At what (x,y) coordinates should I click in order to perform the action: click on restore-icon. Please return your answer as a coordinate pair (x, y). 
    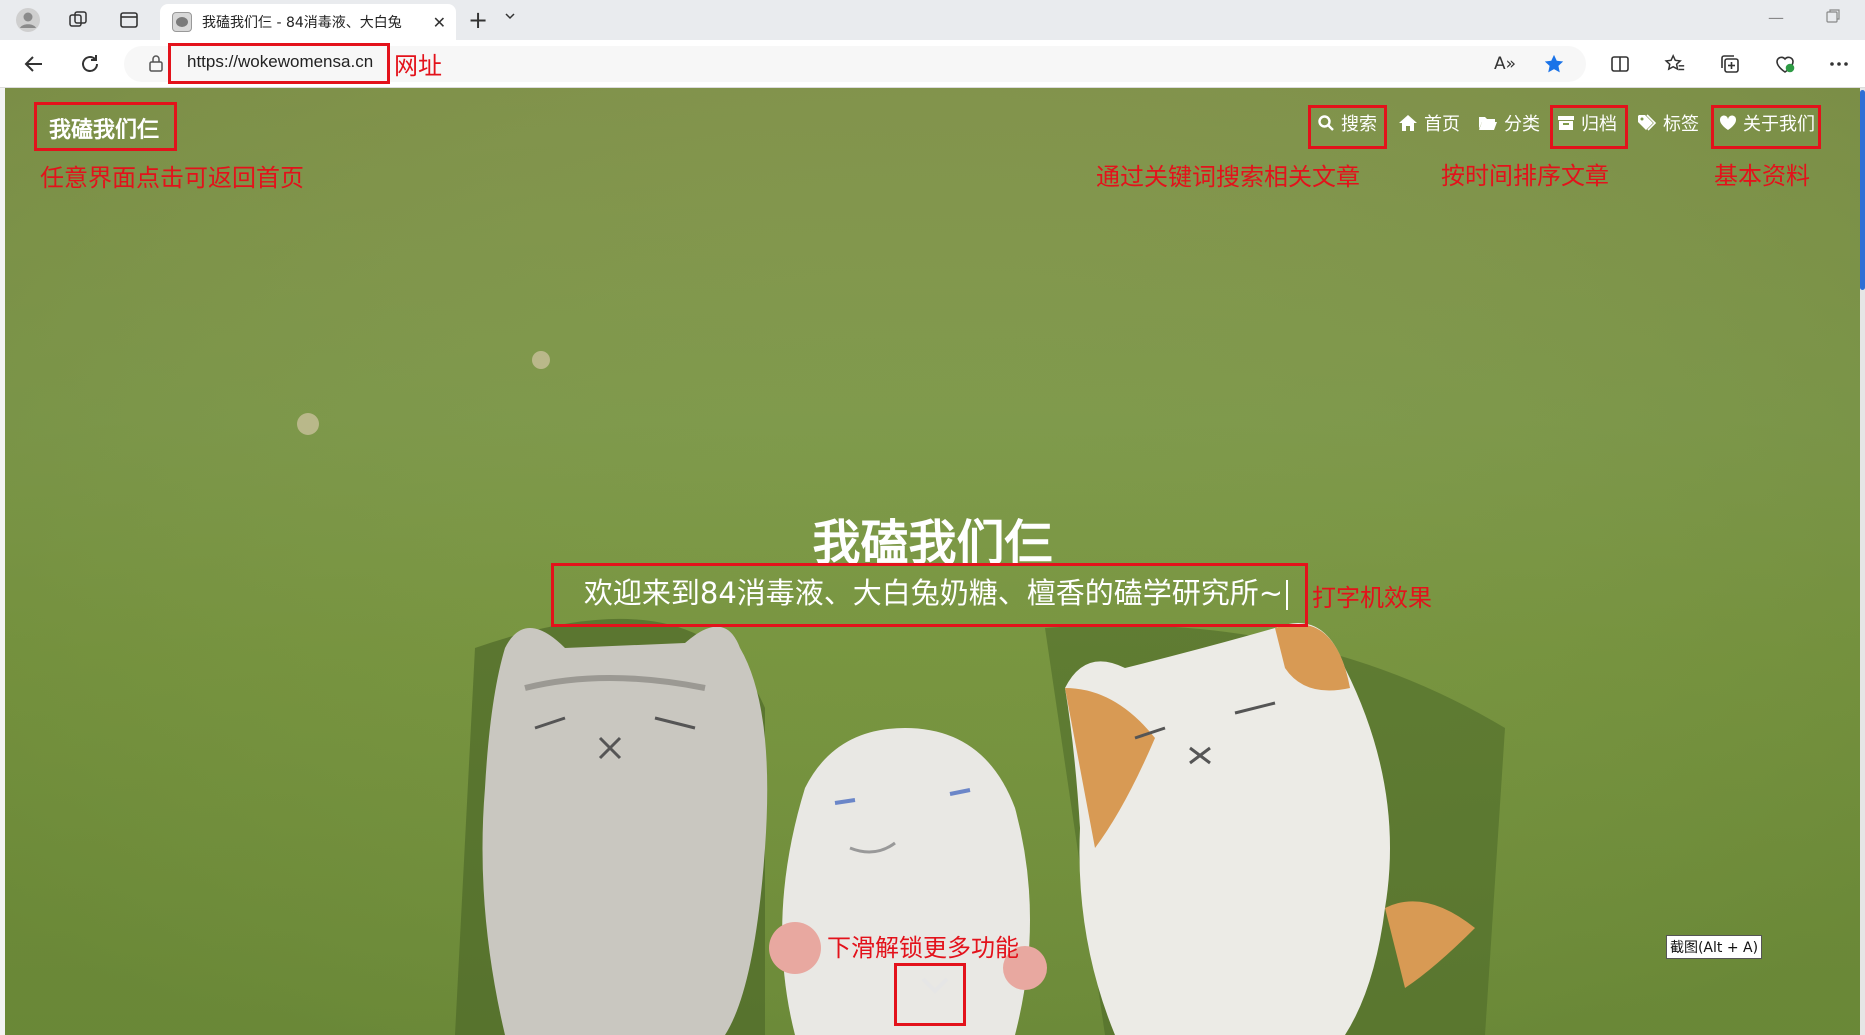
    Looking at the image, I should click on (1833, 17).